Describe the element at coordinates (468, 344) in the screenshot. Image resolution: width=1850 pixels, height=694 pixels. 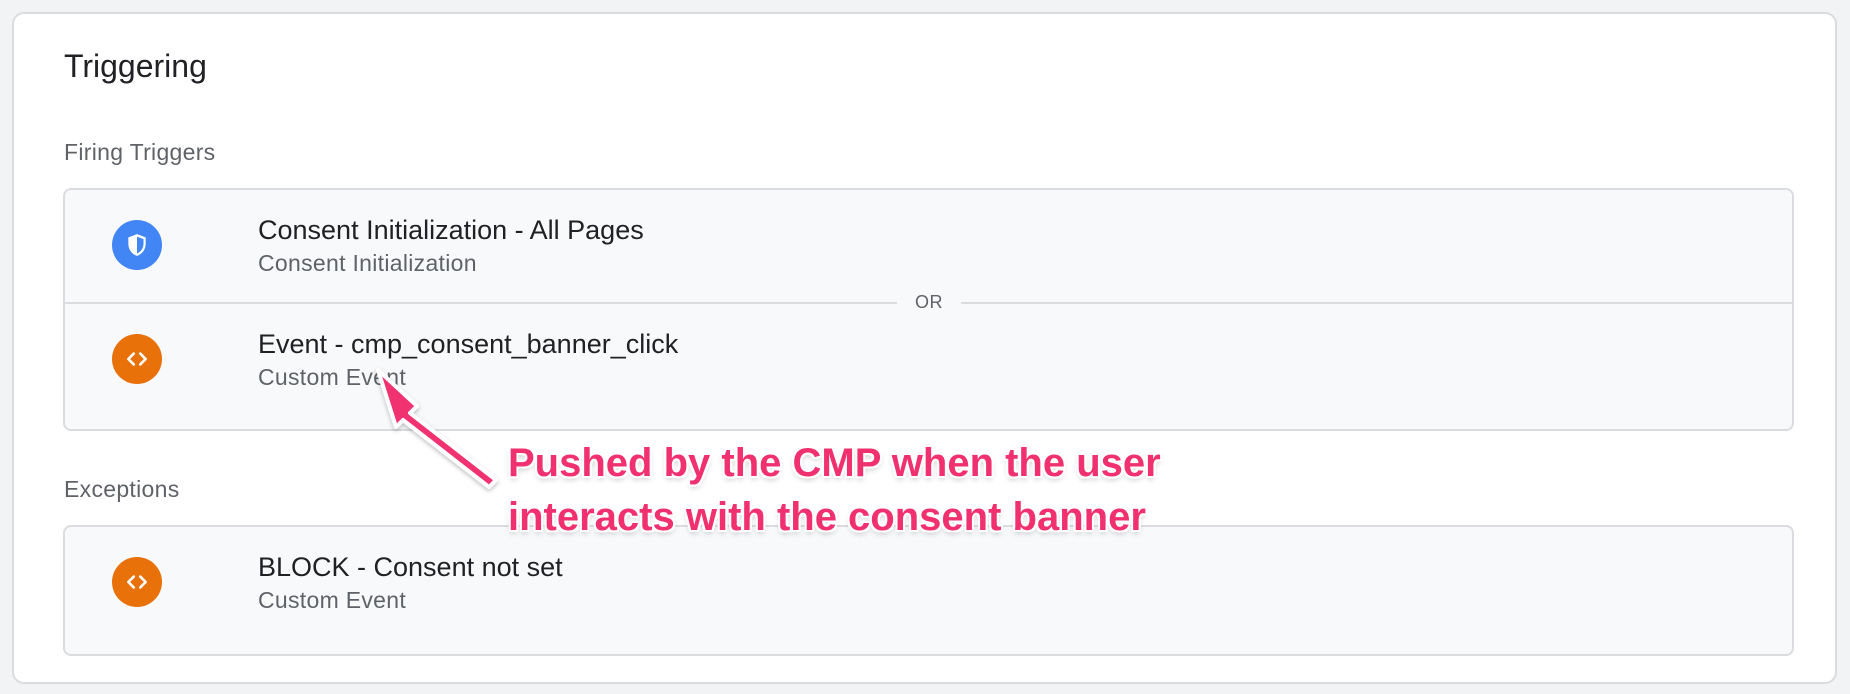
I see `trigger-name: Event - cmp_consent_banner_click` at that location.